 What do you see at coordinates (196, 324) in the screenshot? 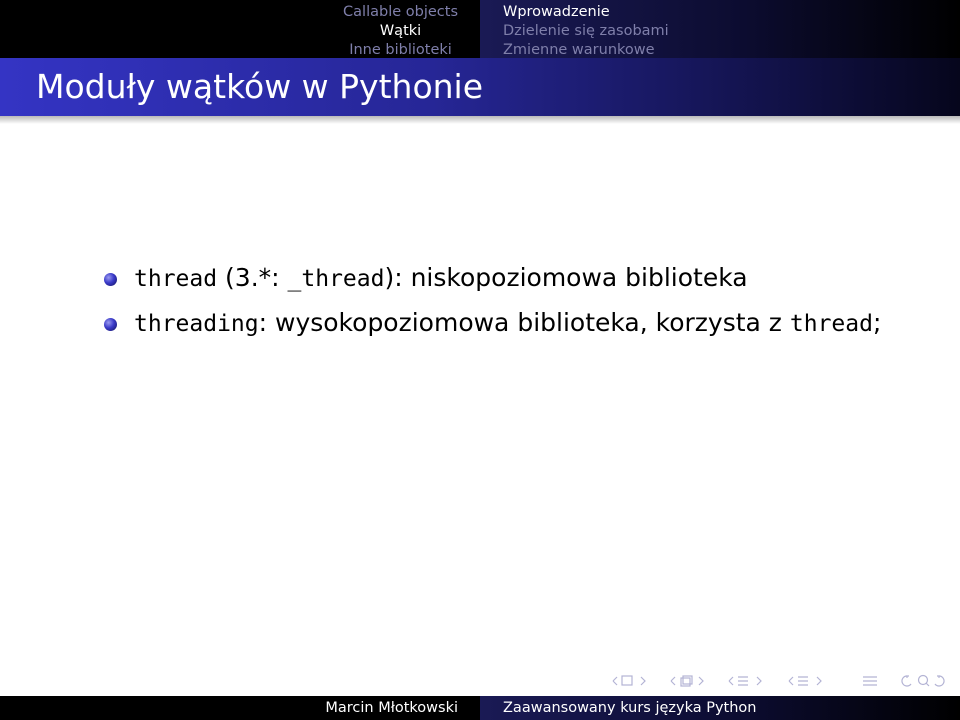
I see `code-threading: threading` at bounding box center [196, 324].